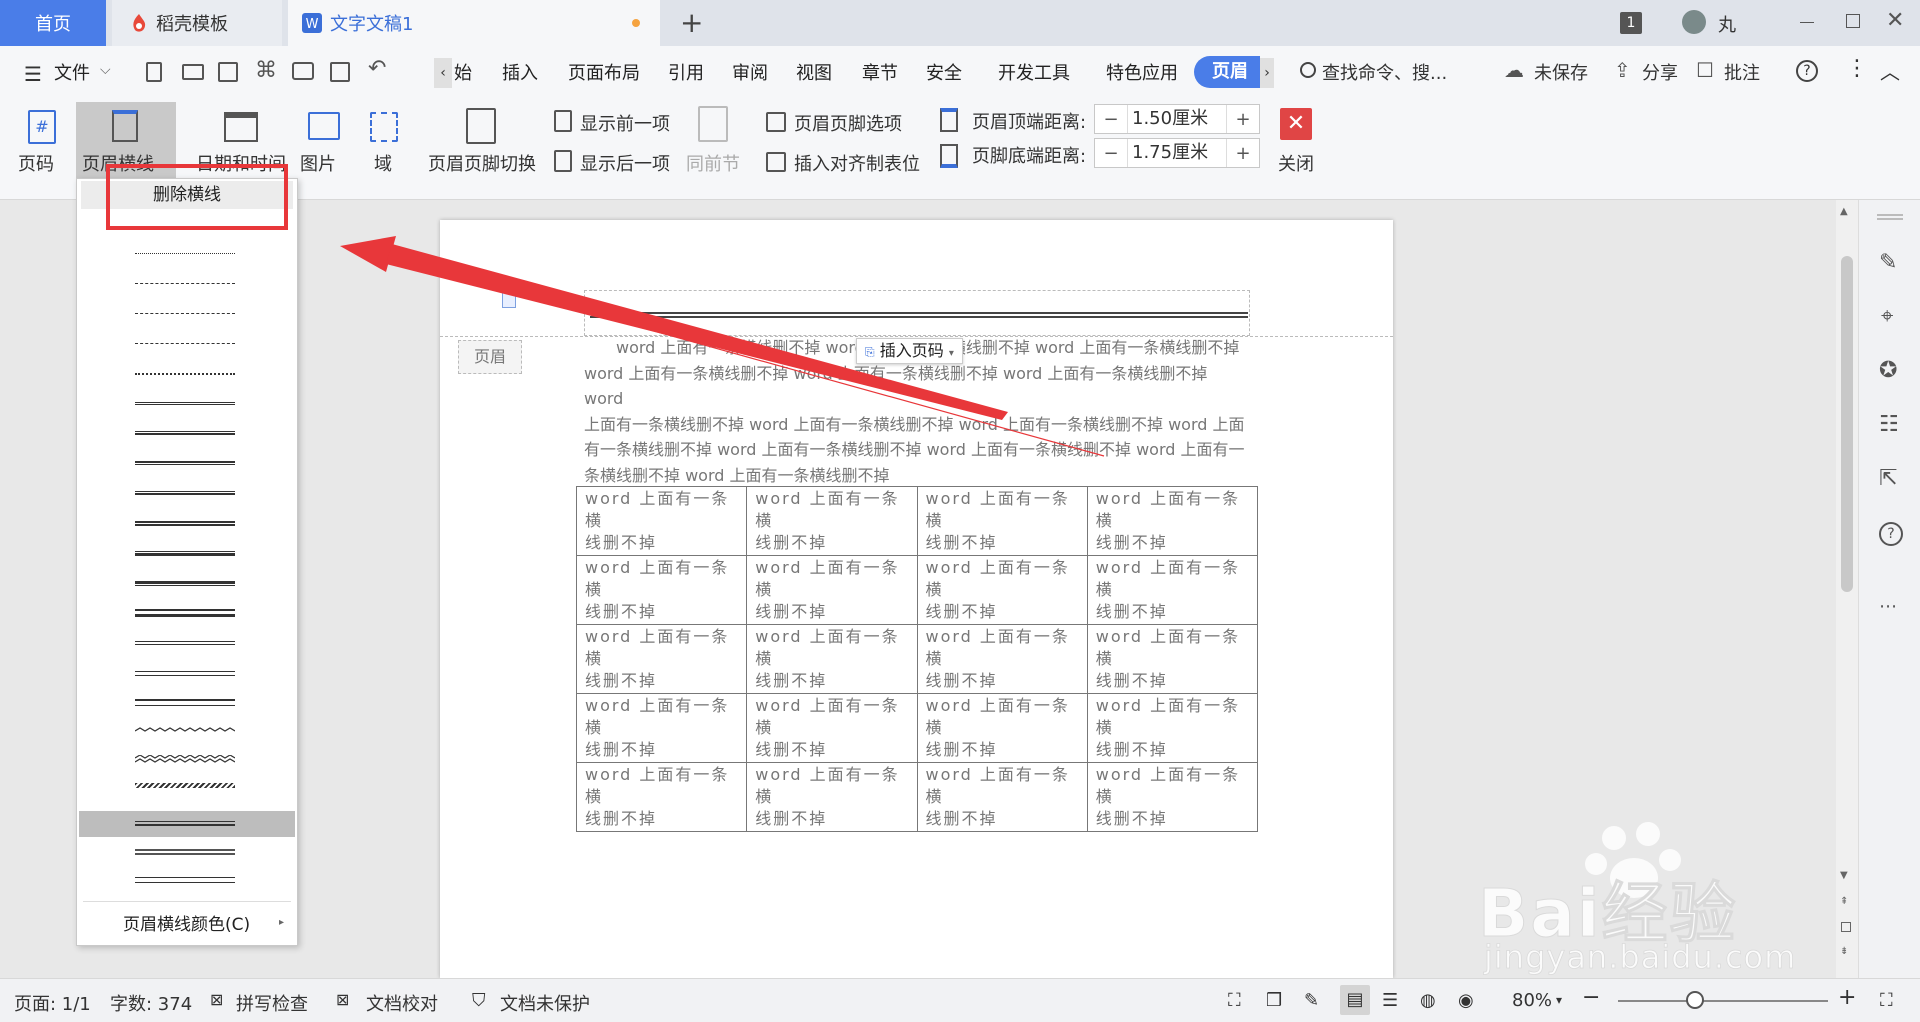 The height and width of the screenshot is (1022, 1920). Describe the element at coordinates (1640, 957) in the screenshot. I see `watermark-url: jingyan.baidu.com` at that location.